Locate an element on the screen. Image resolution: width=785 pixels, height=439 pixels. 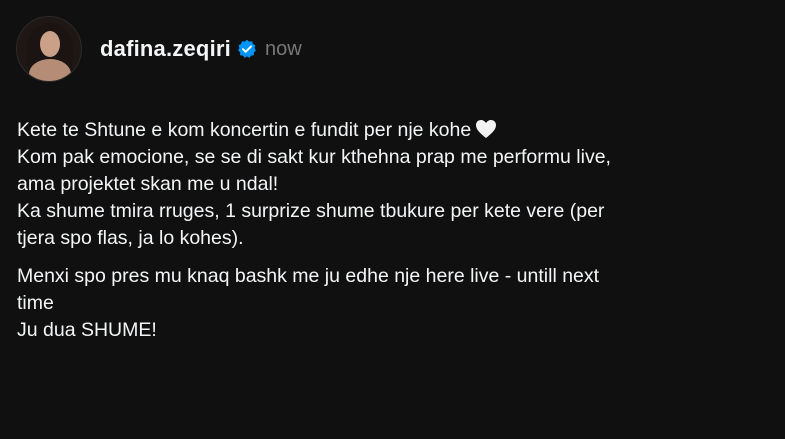
white-heart-icon is located at coordinates (486, 129).